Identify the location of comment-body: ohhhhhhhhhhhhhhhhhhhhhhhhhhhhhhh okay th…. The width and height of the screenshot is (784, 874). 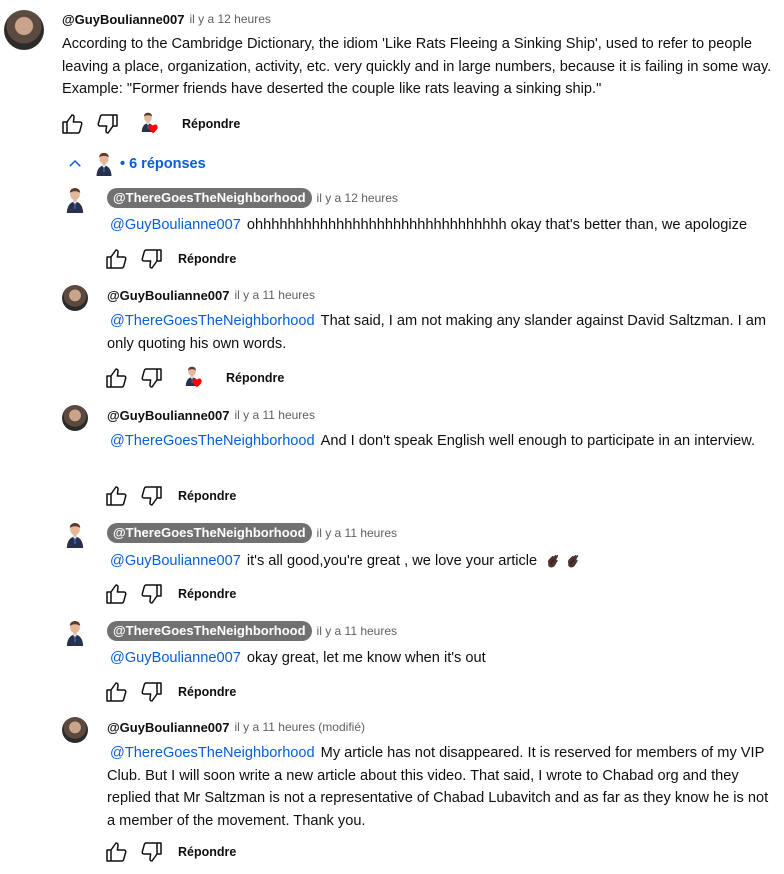
(497, 225).